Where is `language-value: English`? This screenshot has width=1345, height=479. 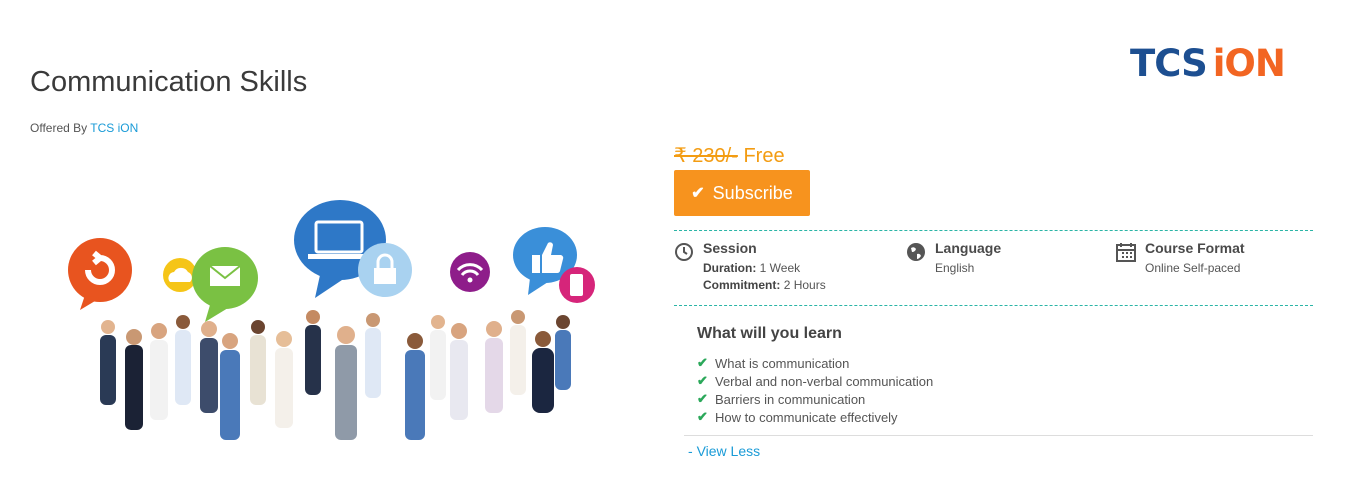
language-value: English is located at coordinates (955, 268).